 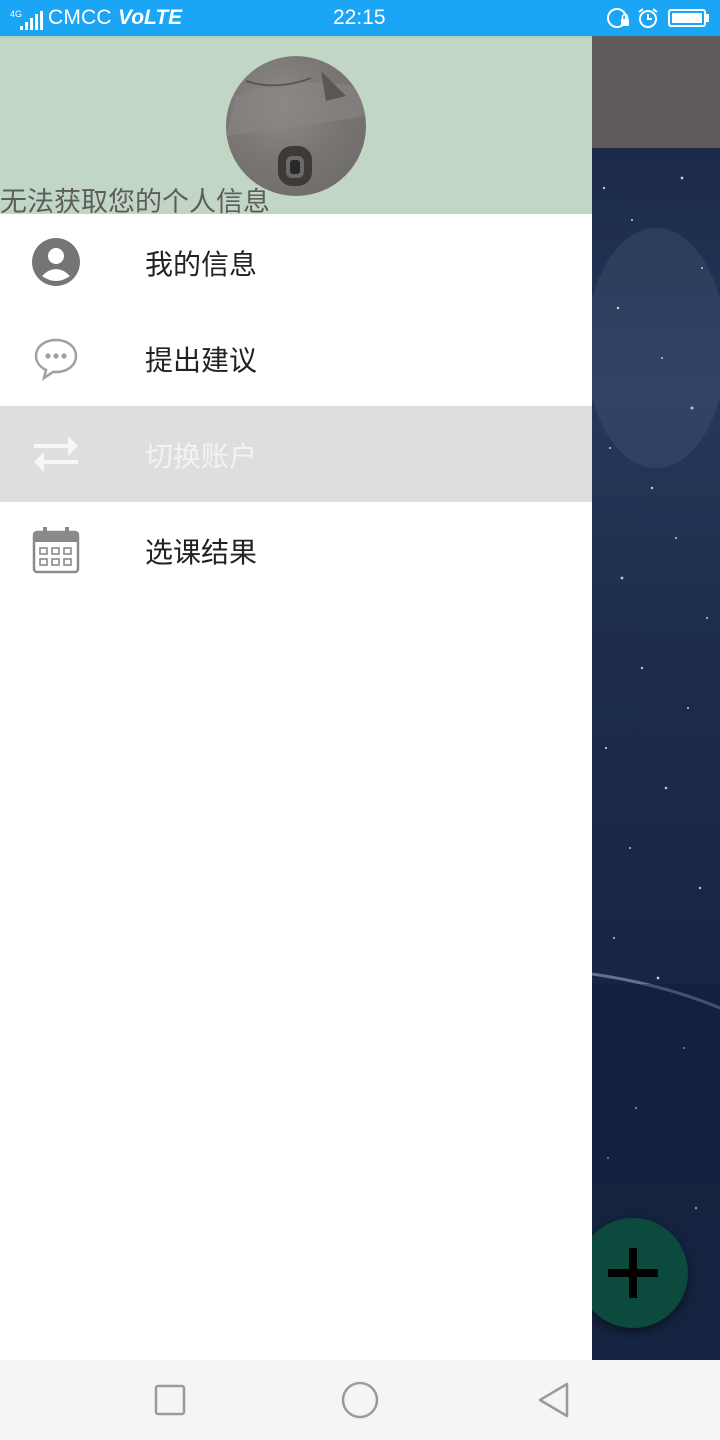 I want to click on avatar, so click(x=296, y=126).